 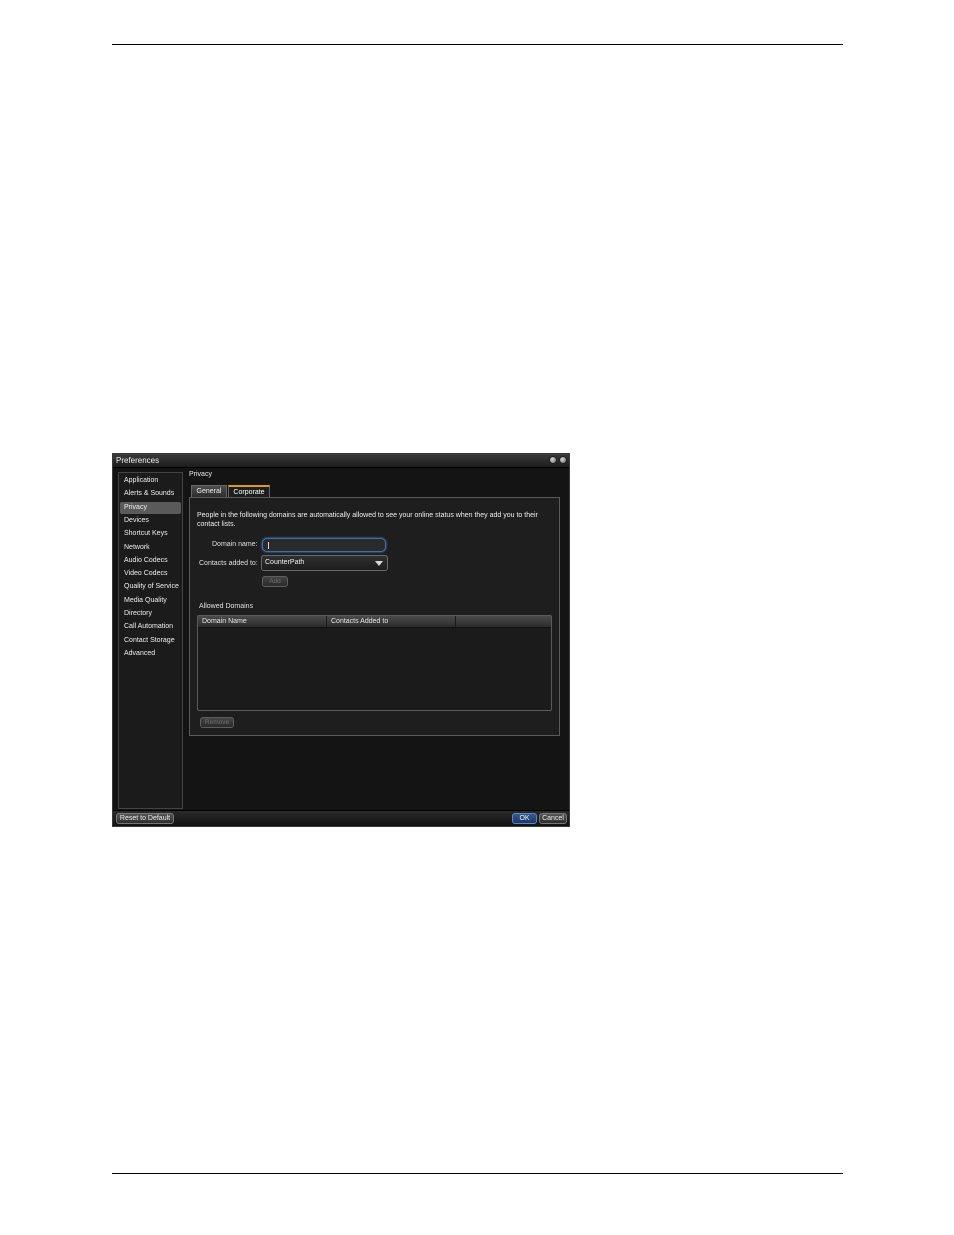 What do you see at coordinates (150, 654) in the screenshot?
I see `sidebar-item-advanced: Advanced` at bounding box center [150, 654].